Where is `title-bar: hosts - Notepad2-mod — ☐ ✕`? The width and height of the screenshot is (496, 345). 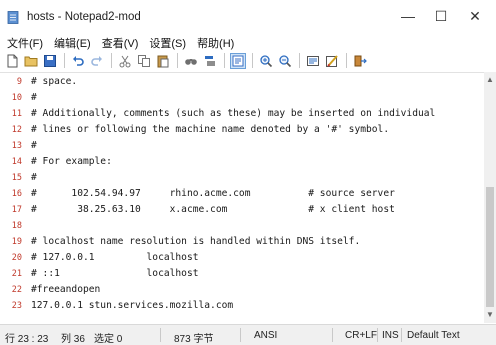 title-bar: hosts - Notepad2-mod — ☐ ✕ is located at coordinates (248, 16).